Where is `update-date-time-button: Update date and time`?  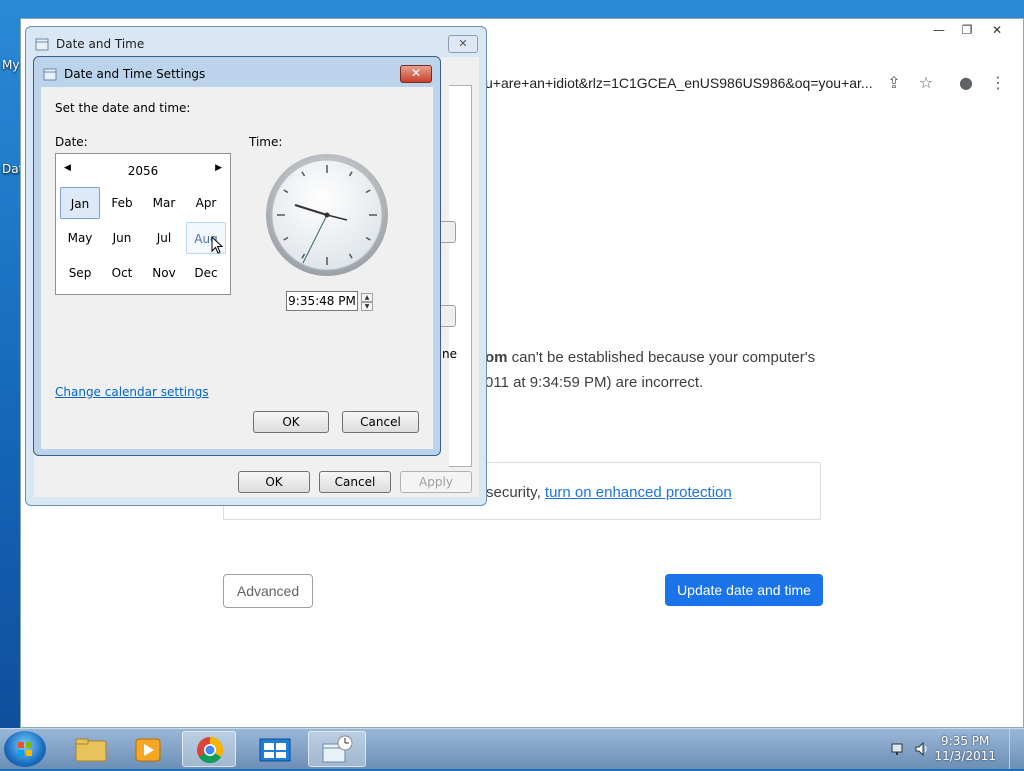
update-date-time-button: Update date and time is located at coordinates (744, 590).